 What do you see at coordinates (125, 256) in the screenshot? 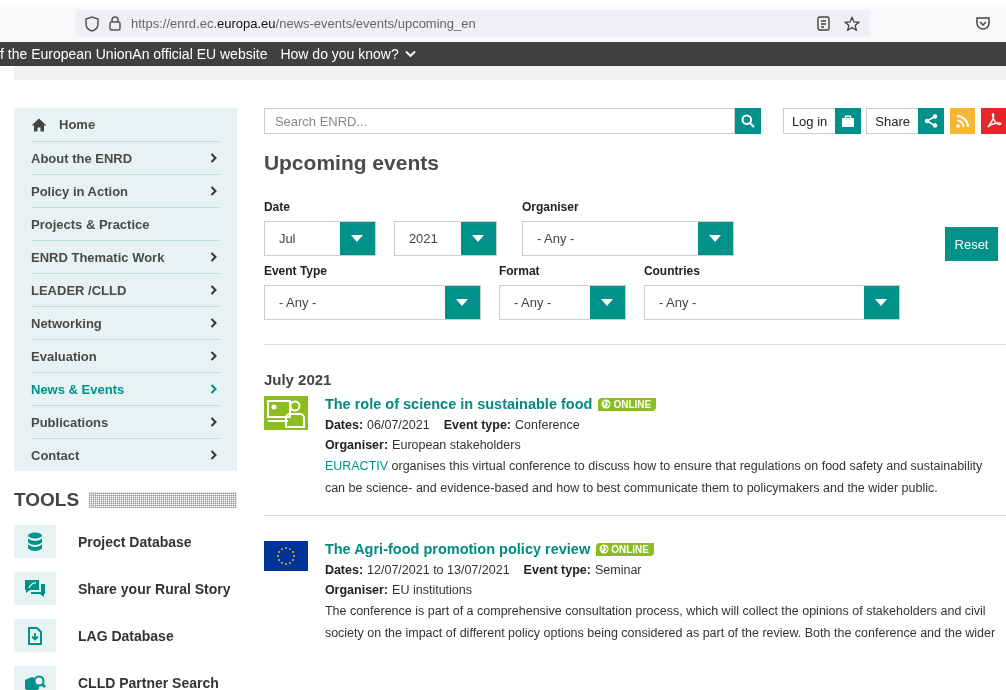
I see `menu-item: ENRD Thematic Work` at bounding box center [125, 256].